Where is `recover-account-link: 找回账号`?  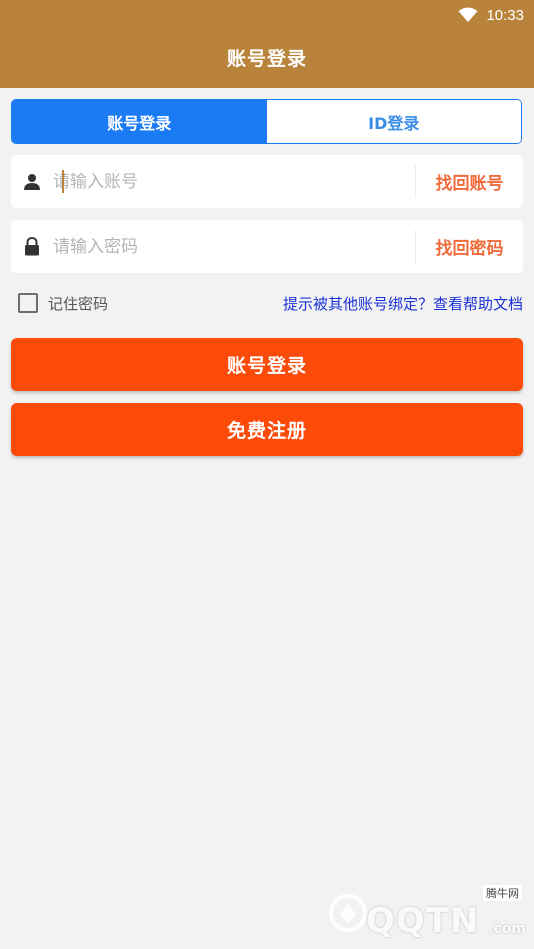
recover-account-link: 找回账号 is located at coordinates (469, 181).